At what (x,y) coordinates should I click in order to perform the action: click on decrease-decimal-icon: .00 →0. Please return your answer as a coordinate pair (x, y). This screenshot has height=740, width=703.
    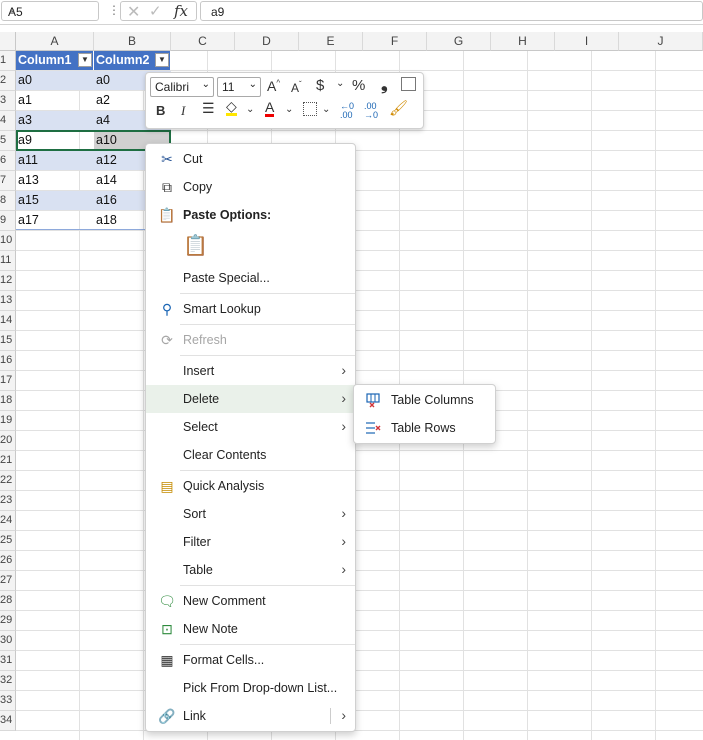
    Looking at the image, I should click on (371, 111).